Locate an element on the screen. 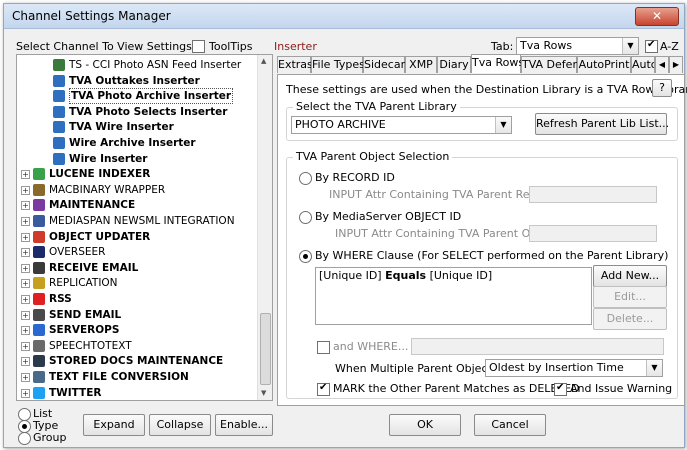  tree-item-label: STORED DOCS MAINTENANCE is located at coordinates (136, 361).